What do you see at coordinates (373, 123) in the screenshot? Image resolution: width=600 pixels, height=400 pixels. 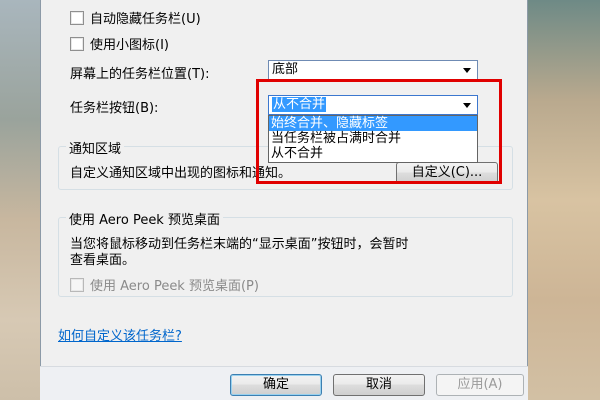 I see `dropdown-option-always-combine: 始终合并、隐藏标签` at bounding box center [373, 123].